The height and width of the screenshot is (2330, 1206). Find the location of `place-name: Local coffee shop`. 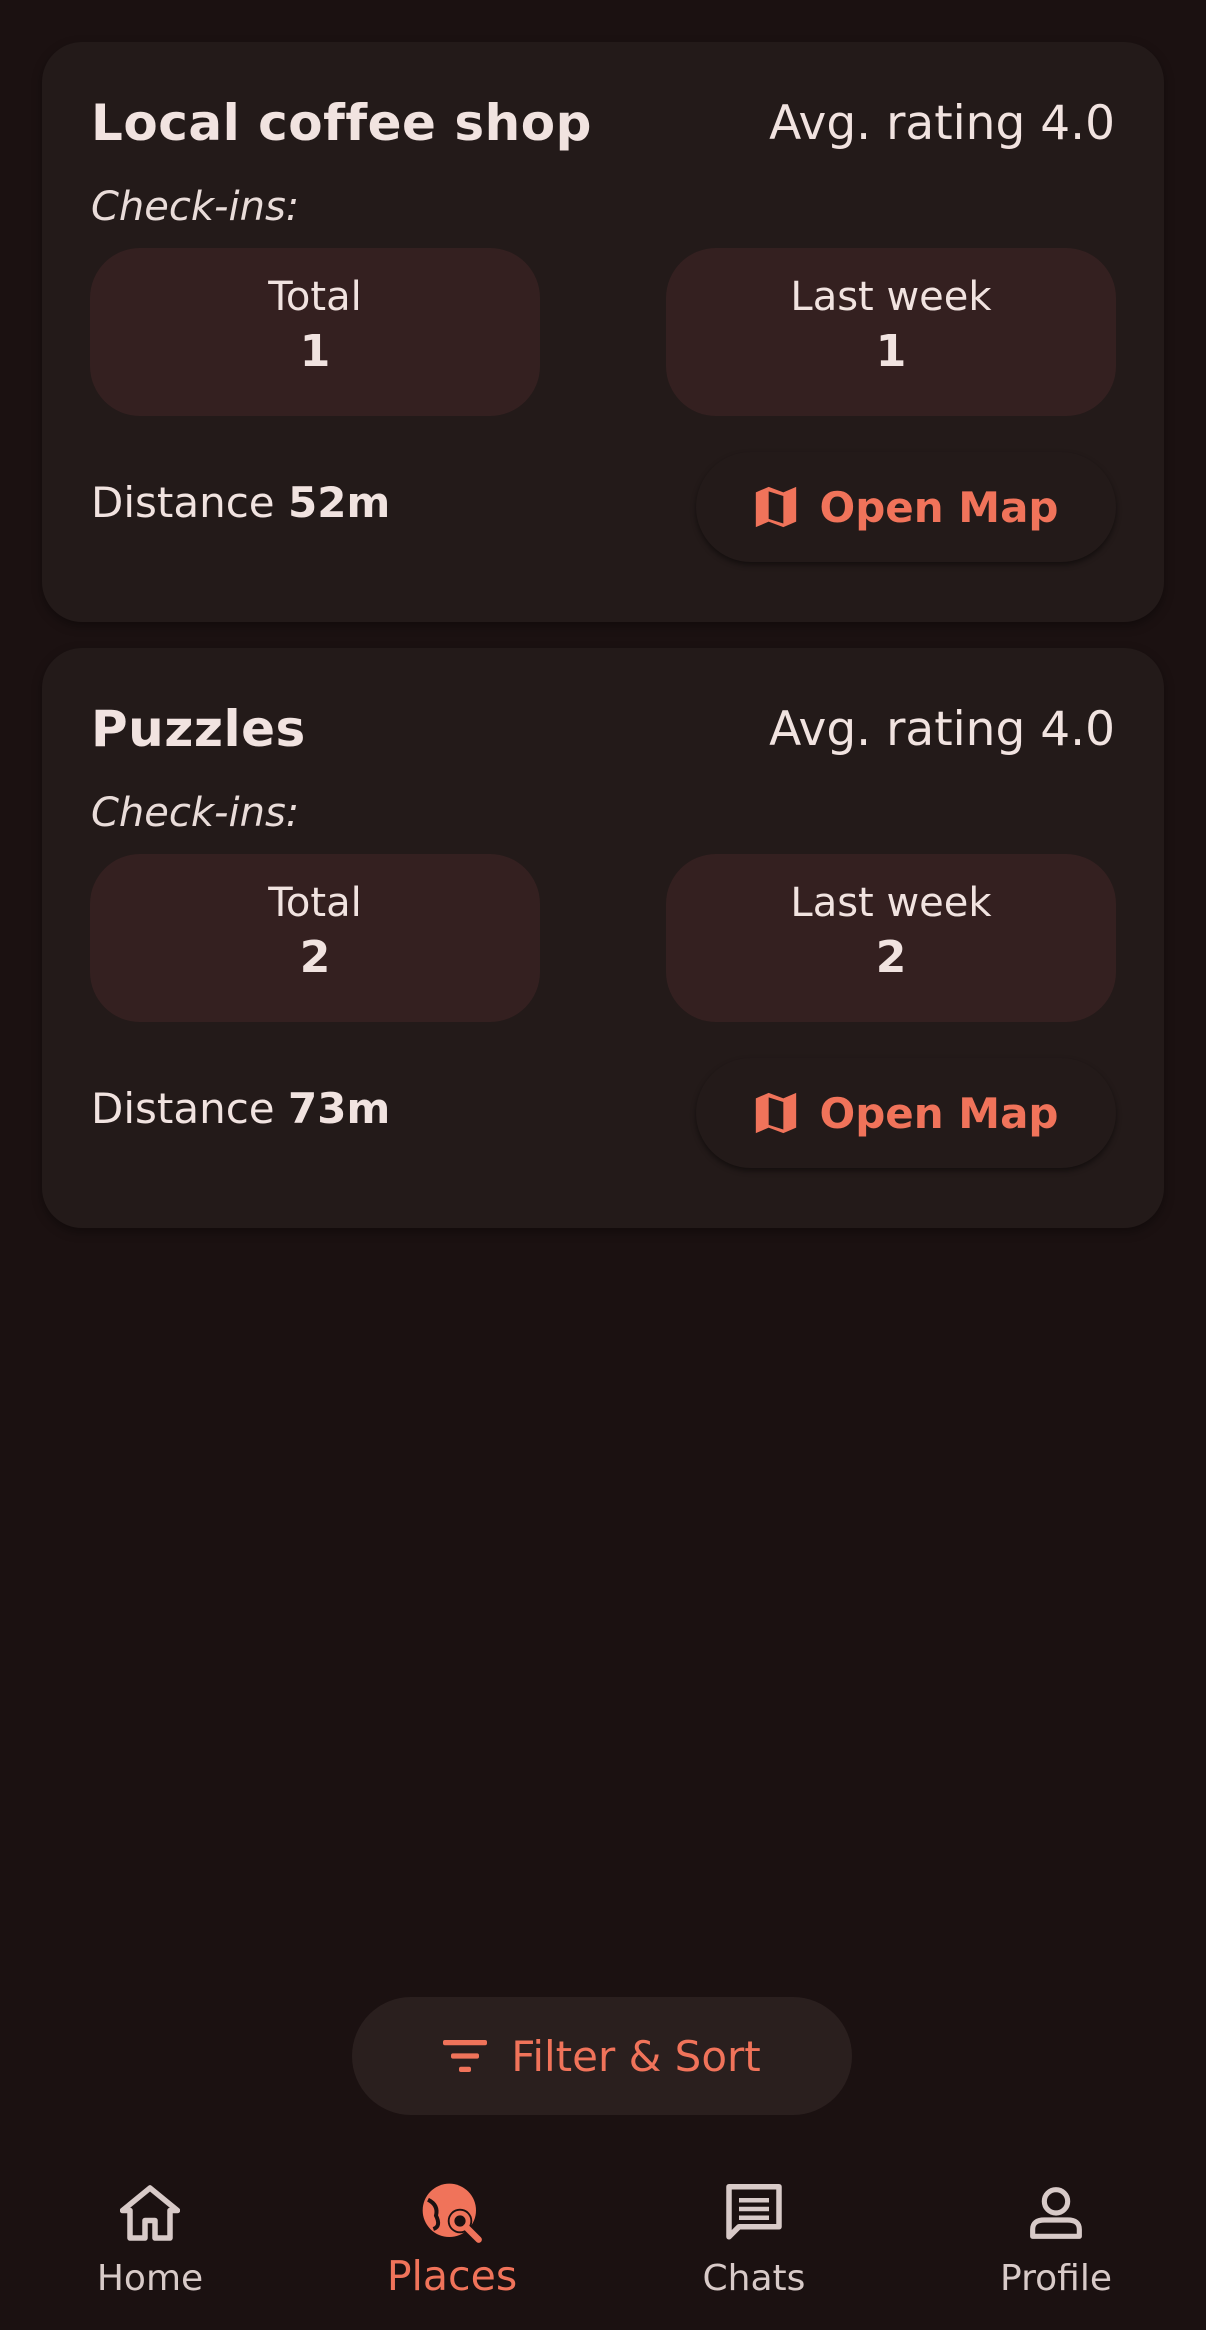

place-name: Local coffee shop is located at coordinates (341, 123).